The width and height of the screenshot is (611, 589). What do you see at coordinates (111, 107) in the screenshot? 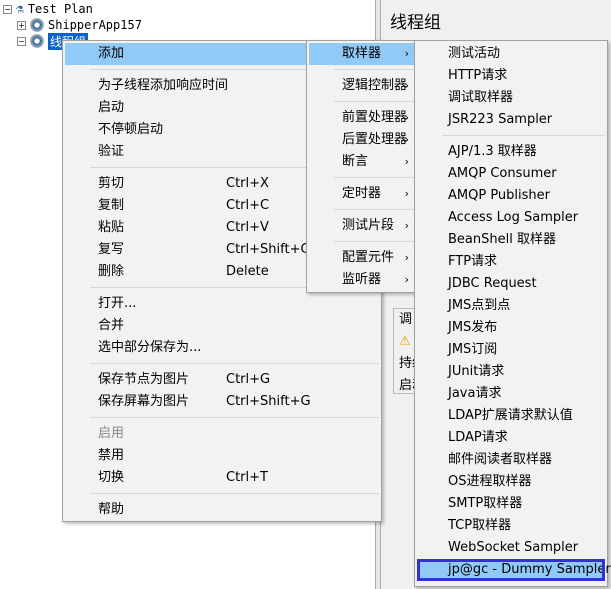
I see `menu-item-label: 启动` at bounding box center [111, 107].